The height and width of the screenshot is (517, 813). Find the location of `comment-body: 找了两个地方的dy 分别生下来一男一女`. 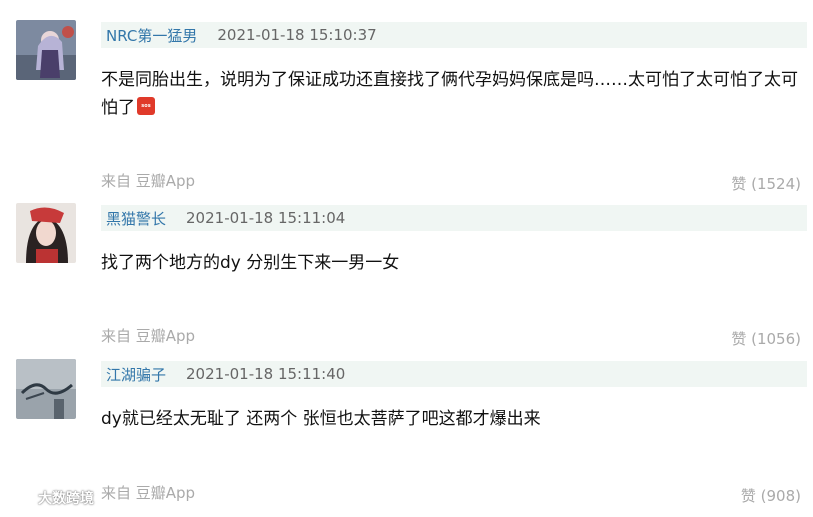

comment-body: 找了两个地方的dy 分别生下来一男一女 is located at coordinates (250, 263).